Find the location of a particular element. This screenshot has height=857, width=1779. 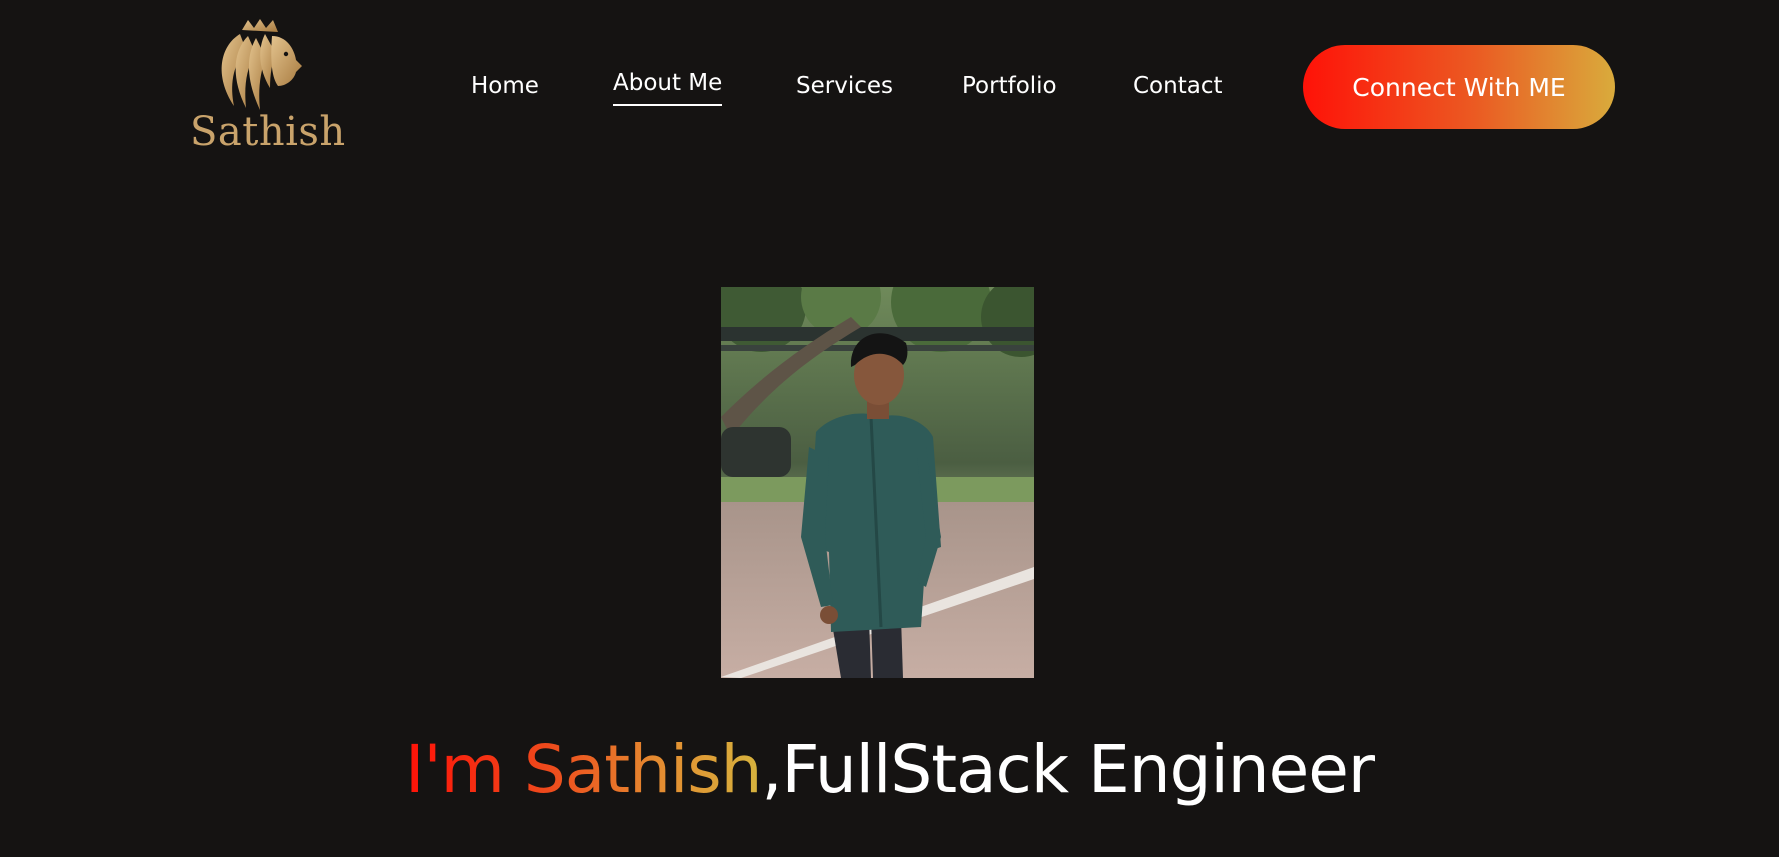

profile-photo-illustration is located at coordinates (877, 482).